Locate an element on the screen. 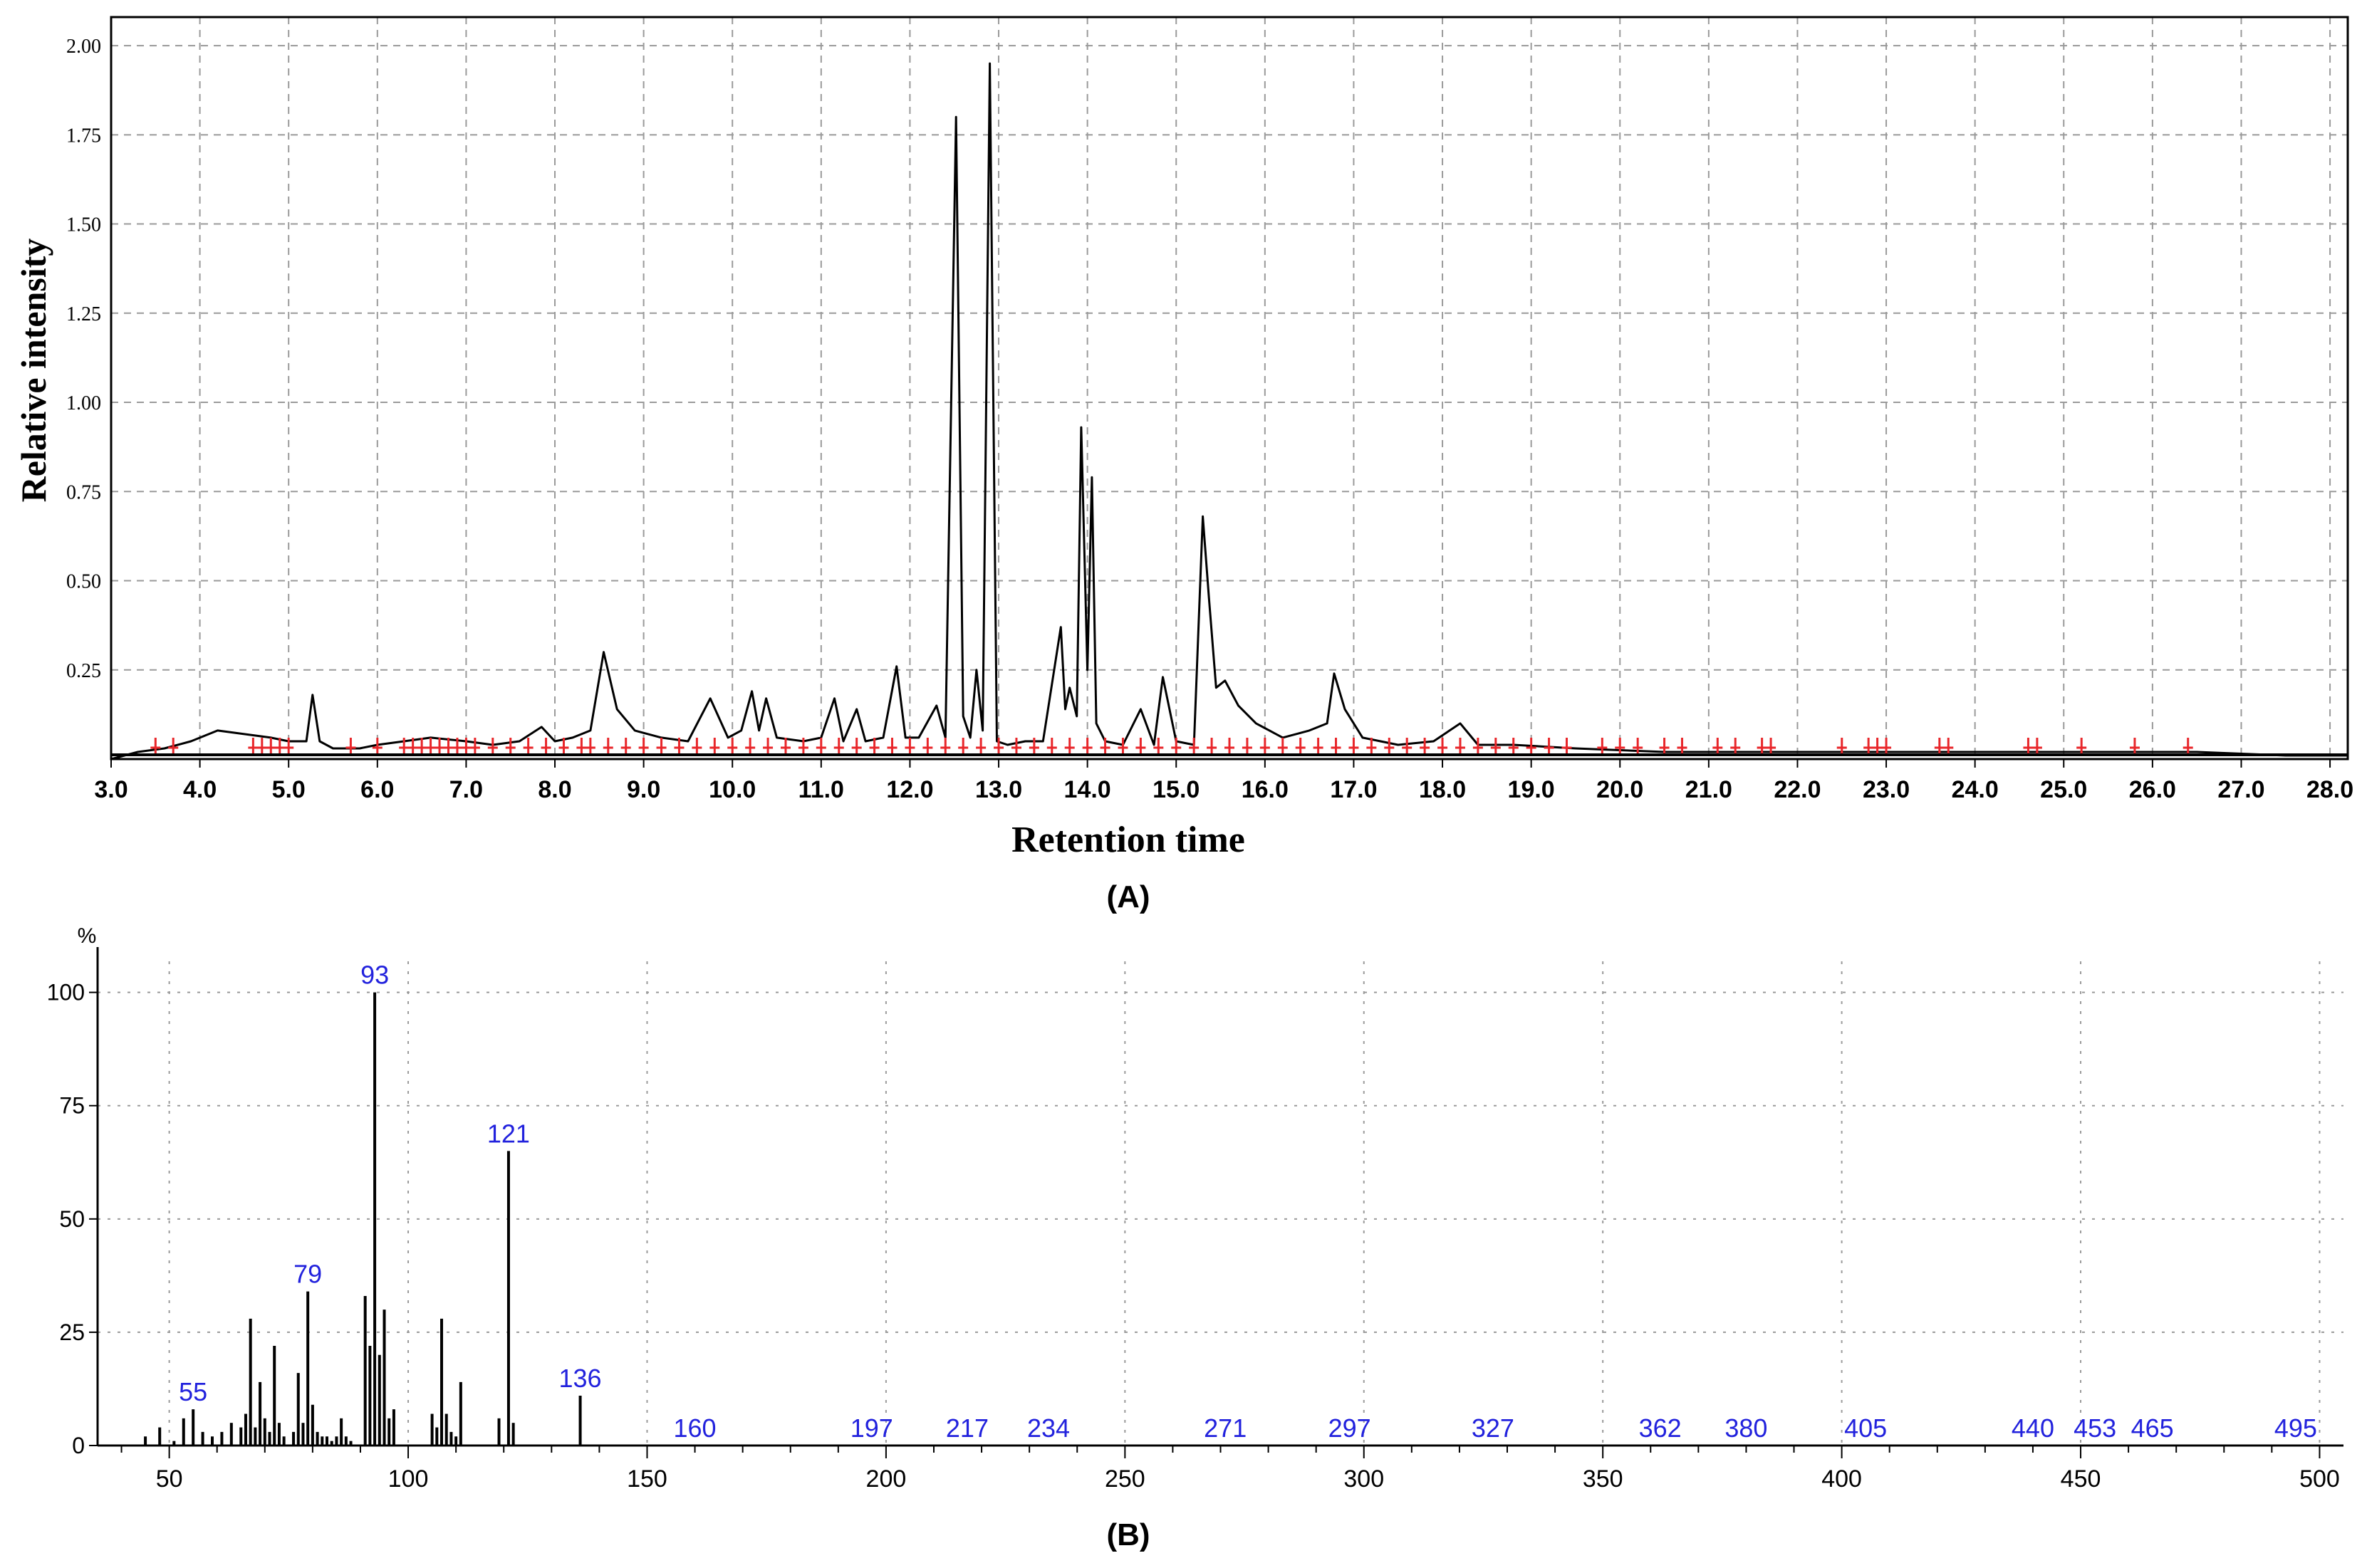 The width and height of the screenshot is (2362, 1568). spectrum-x-tick-label: 500 is located at coordinates (2319, 1479).